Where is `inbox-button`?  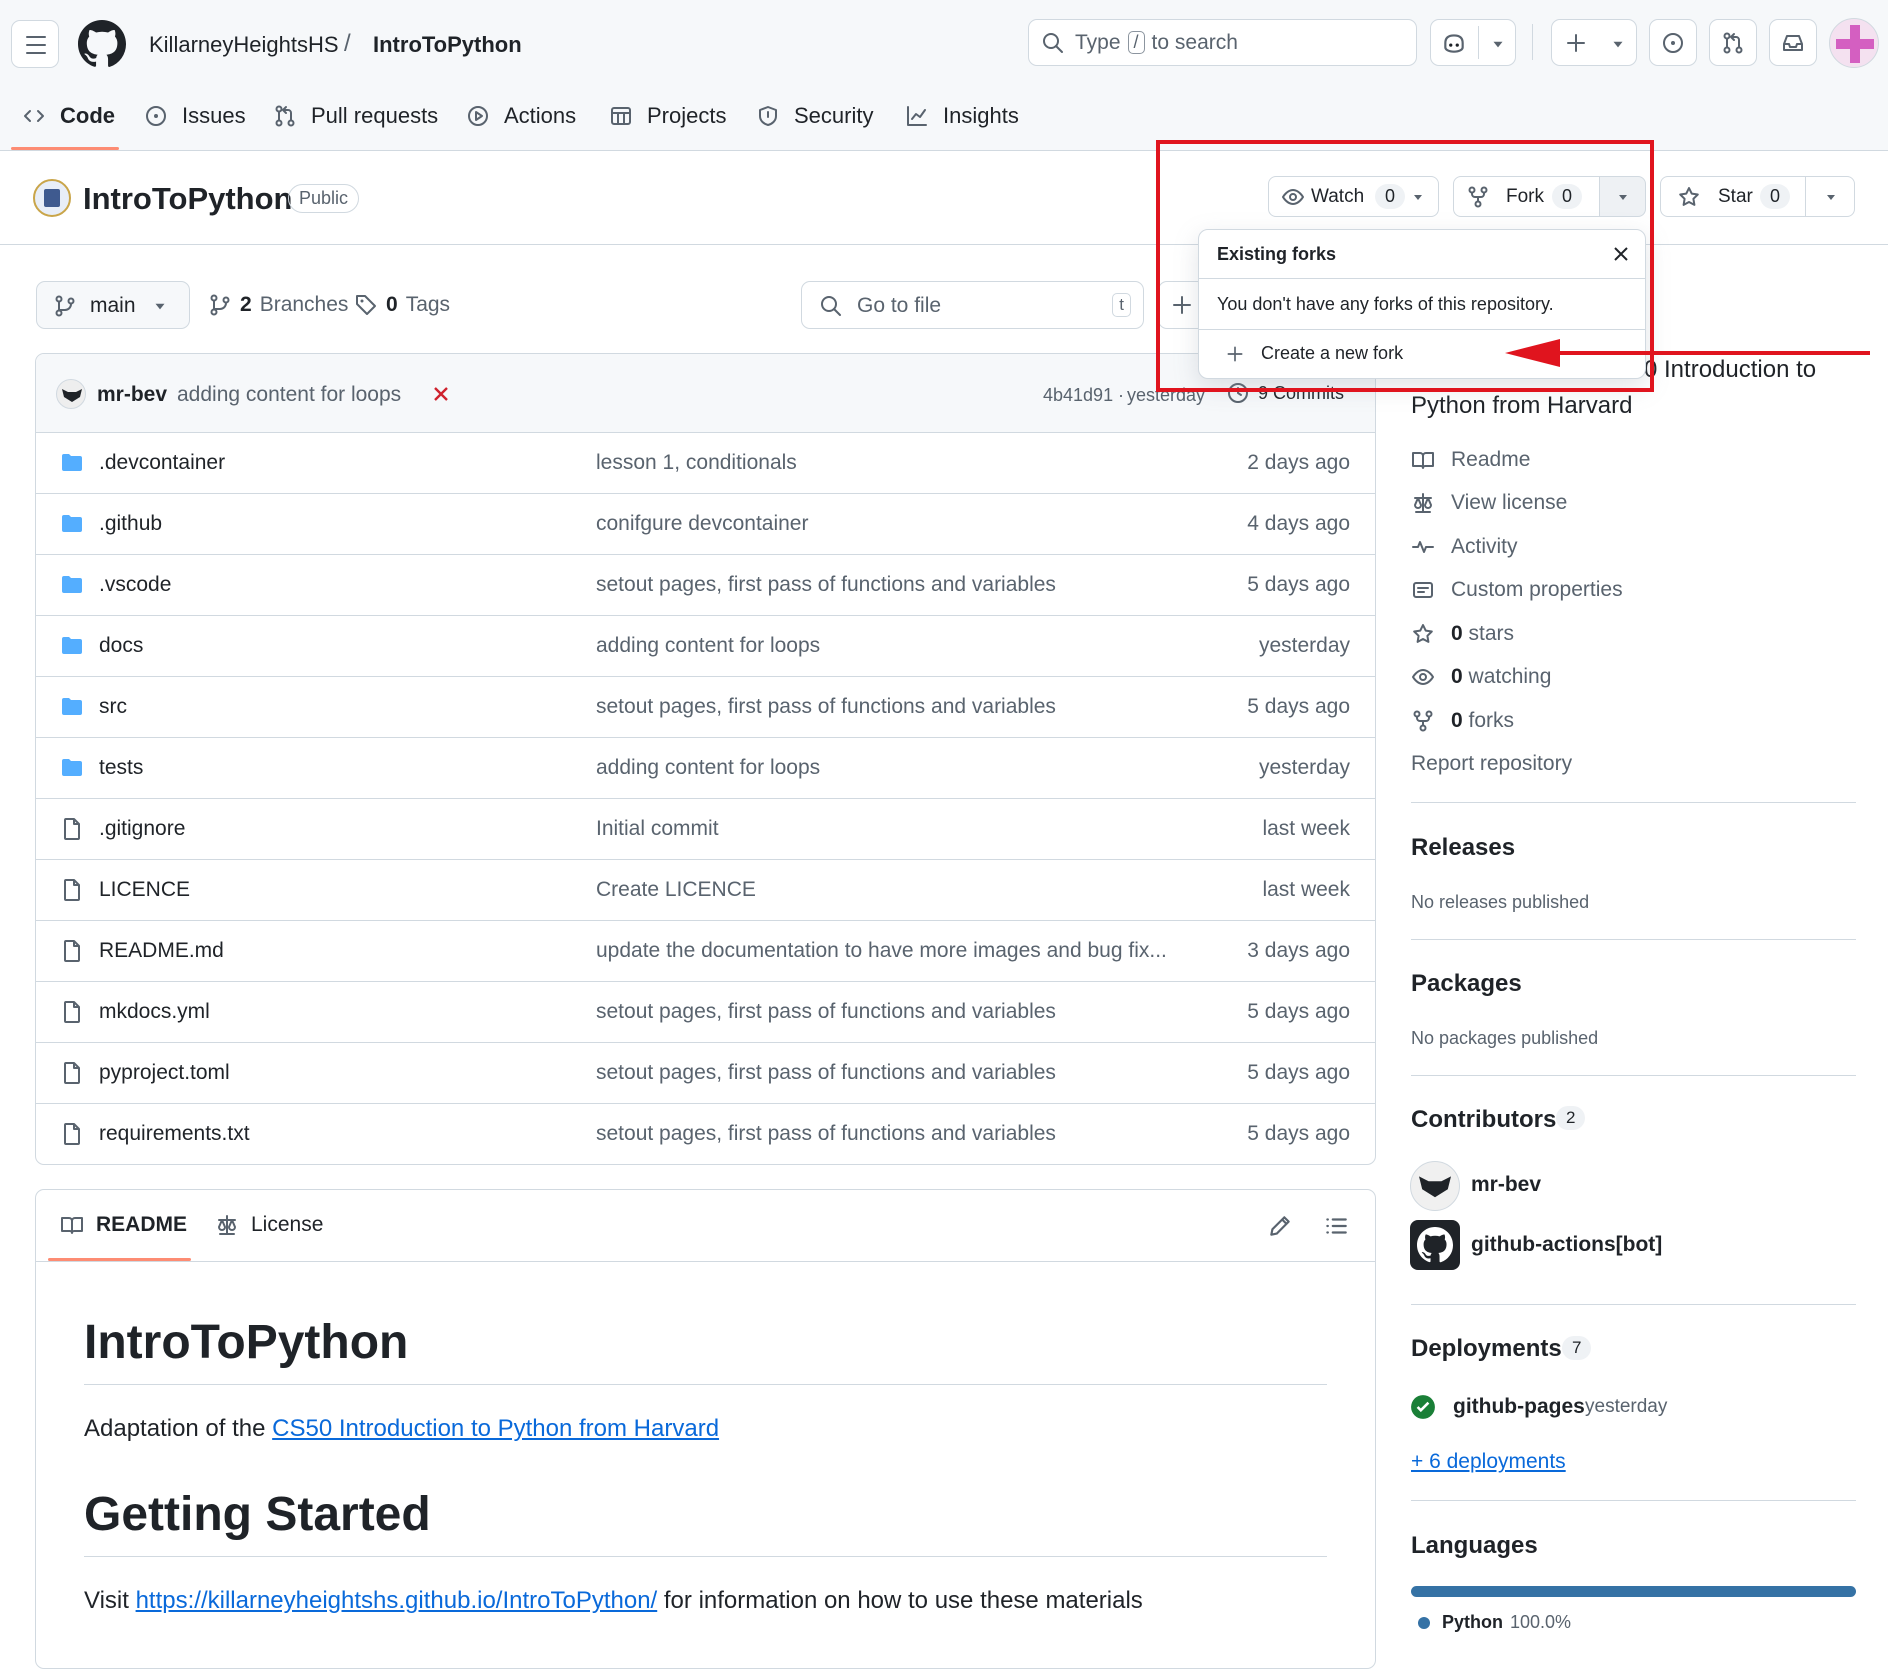 inbox-button is located at coordinates (1793, 42).